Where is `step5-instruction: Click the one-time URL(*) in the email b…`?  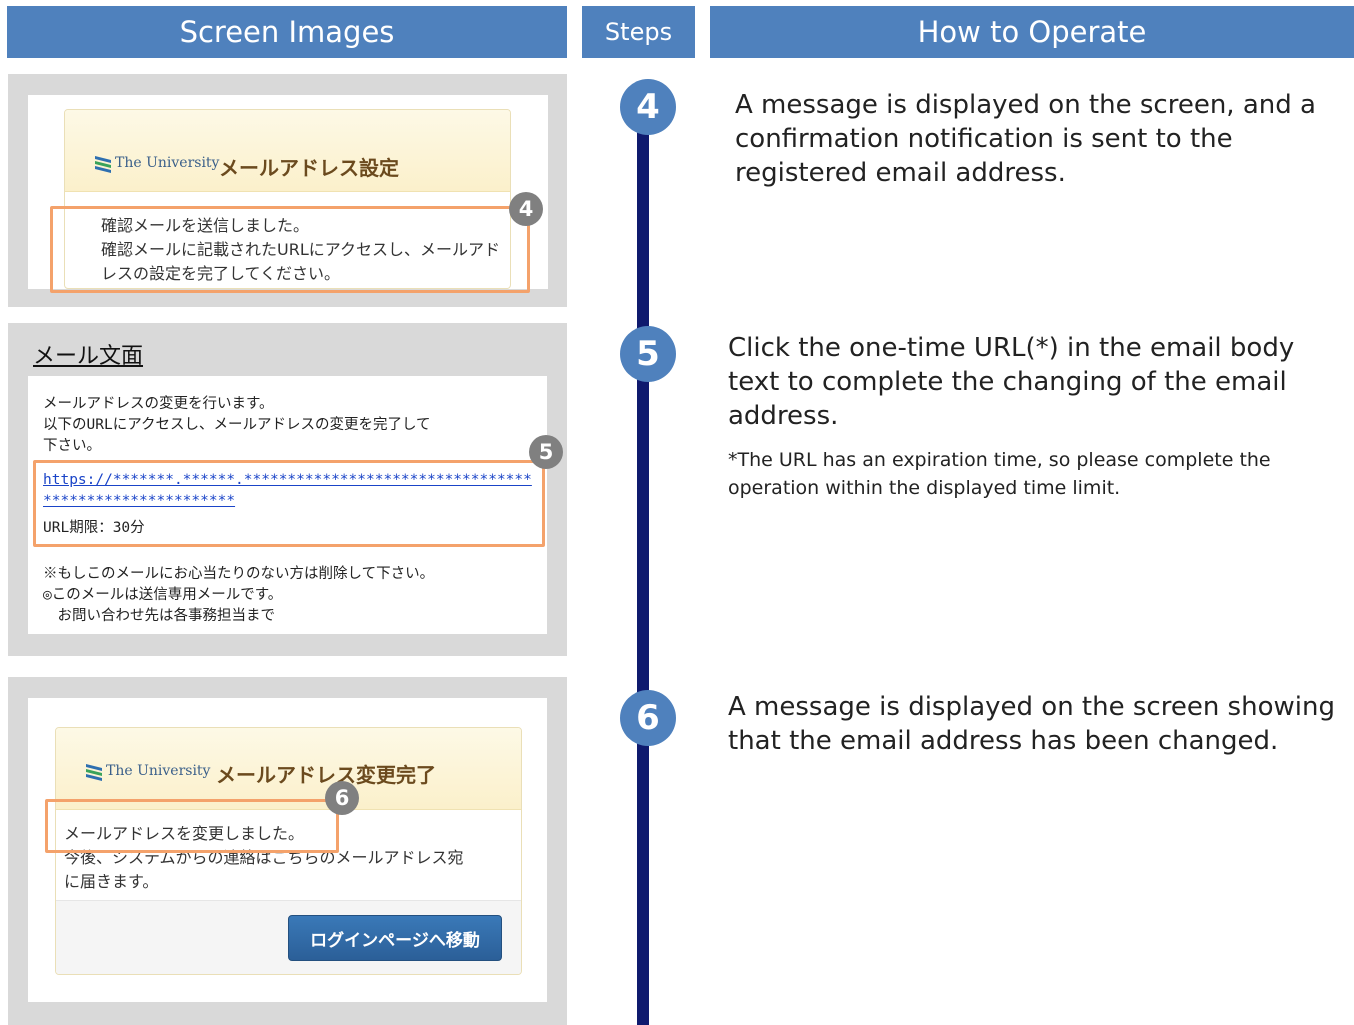
step5-instruction: Click the one-time URL(*) in the email b… is located at coordinates (1011, 382).